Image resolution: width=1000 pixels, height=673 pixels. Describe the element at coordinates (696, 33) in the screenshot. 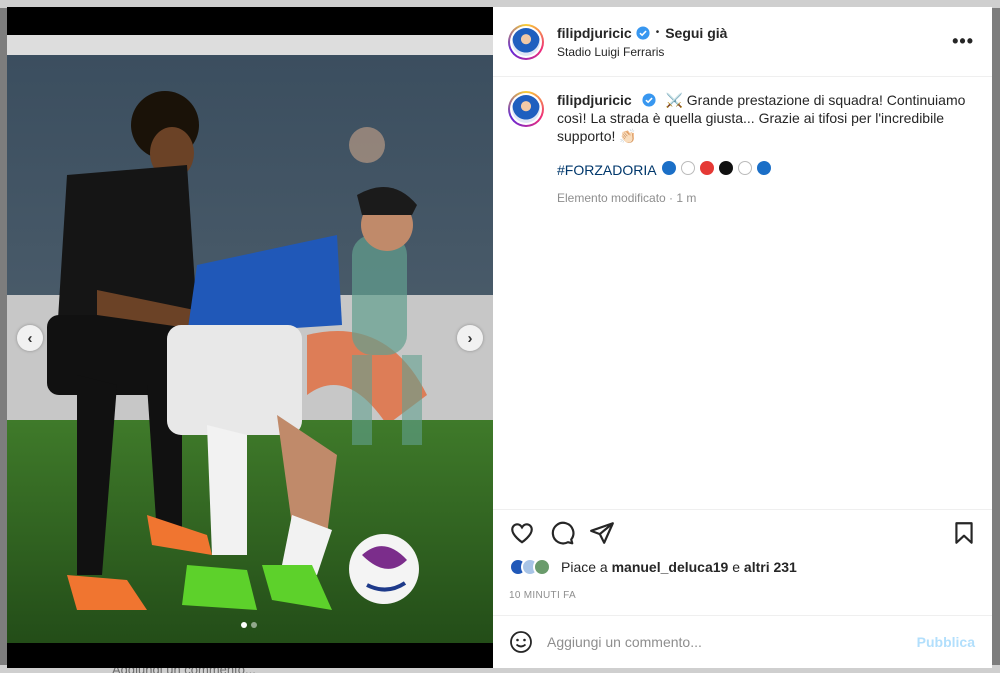

I see `following-button: Segui già` at that location.